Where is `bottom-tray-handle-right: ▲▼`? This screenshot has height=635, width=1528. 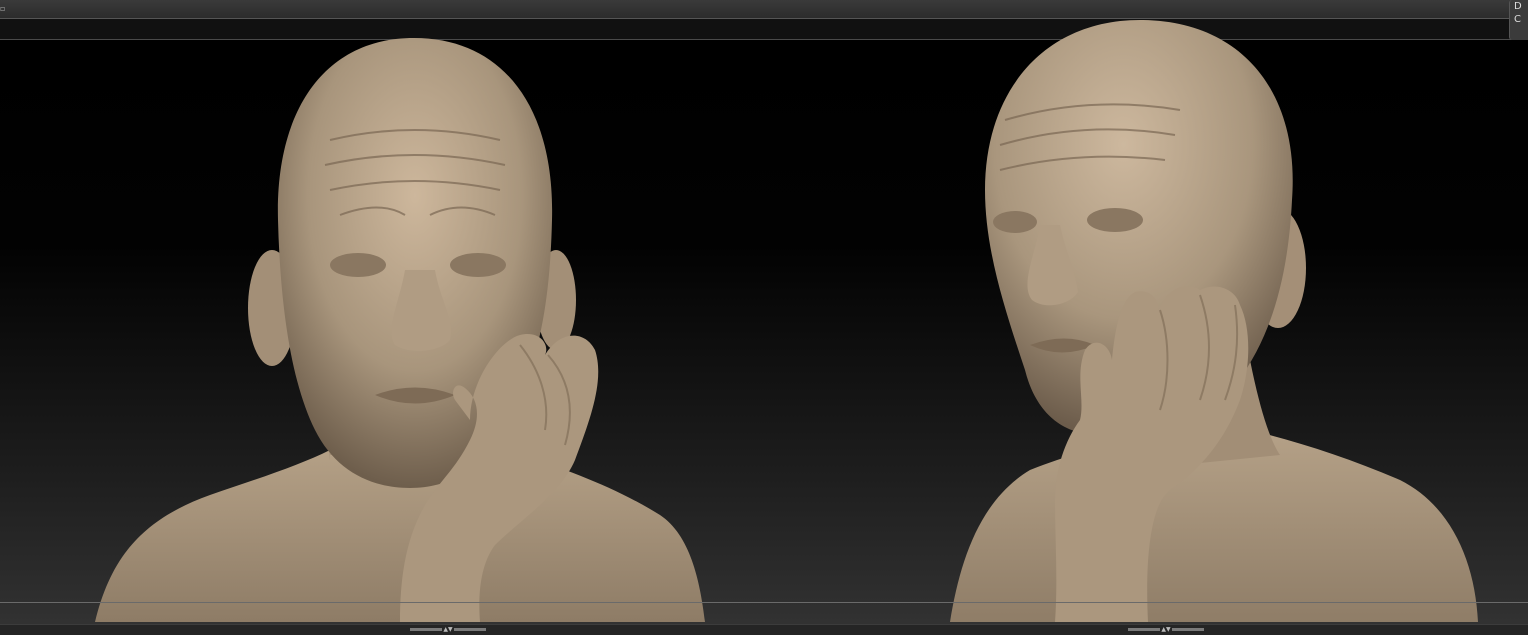
bottom-tray-handle-right: ▲▼ is located at coordinates (1166, 629).